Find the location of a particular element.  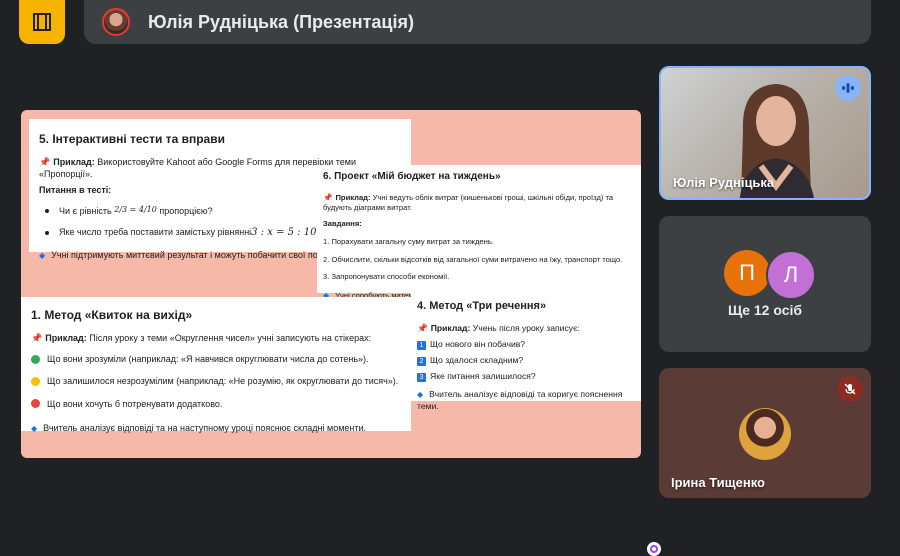

app-logo-button is located at coordinates (42, 22).